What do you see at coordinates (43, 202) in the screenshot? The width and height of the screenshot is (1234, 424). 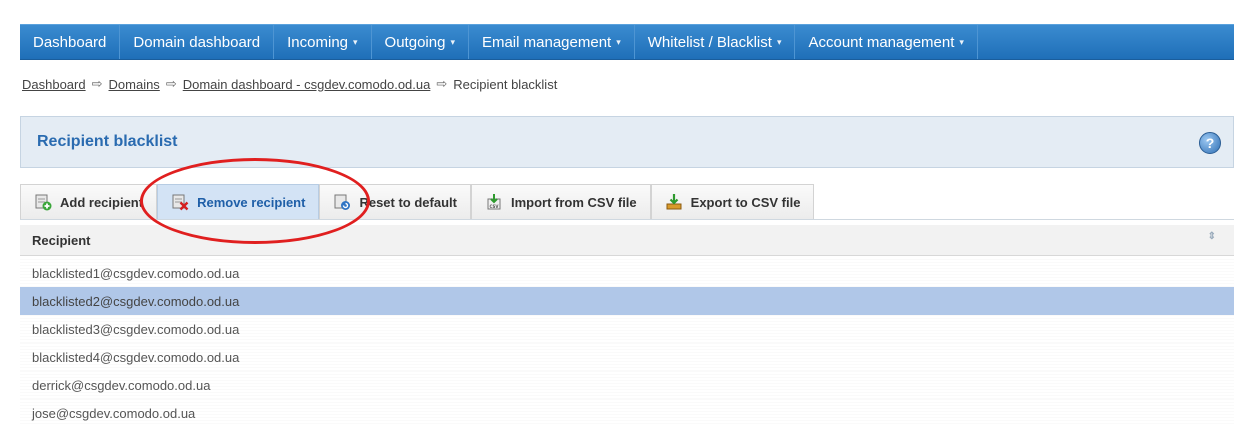 I see `add-user-icon` at bounding box center [43, 202].